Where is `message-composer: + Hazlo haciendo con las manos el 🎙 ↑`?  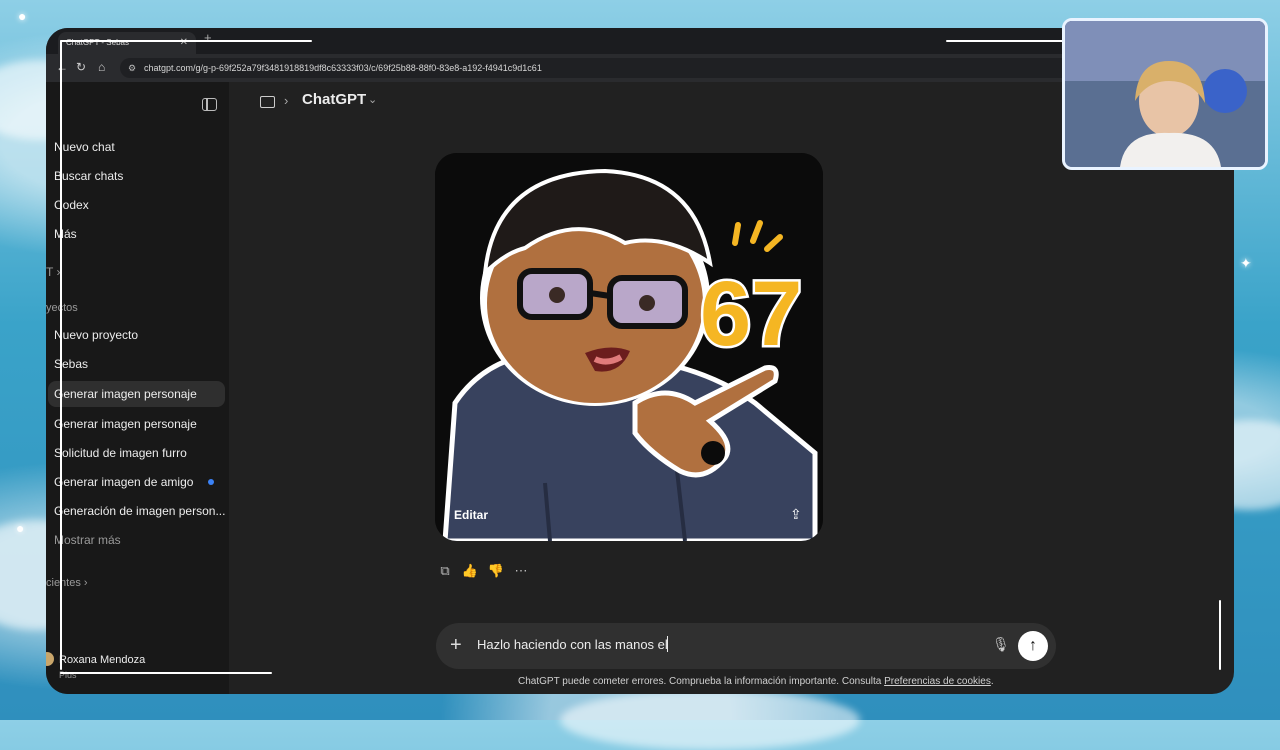
message-composer: + Hazlo haciendo con las manos el 🎙 ↑ is located at coordinates (746, 646).